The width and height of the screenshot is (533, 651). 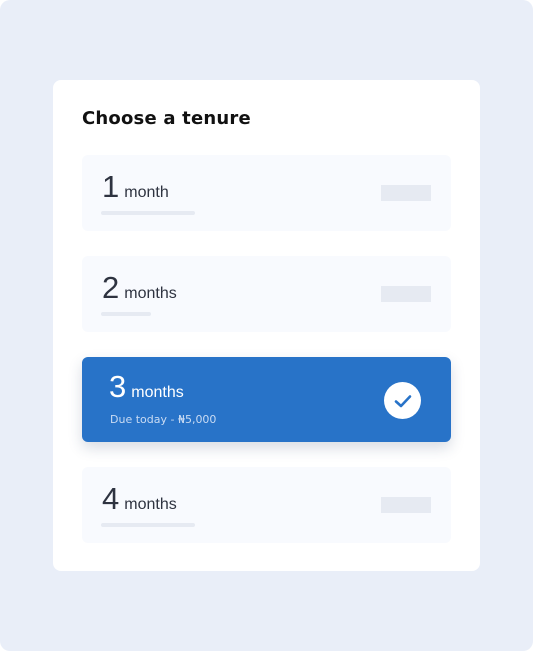 I want to click on tenure-option-3-months-selected: 3 months Due today - ₦5,000, so click(x=266, y=399).